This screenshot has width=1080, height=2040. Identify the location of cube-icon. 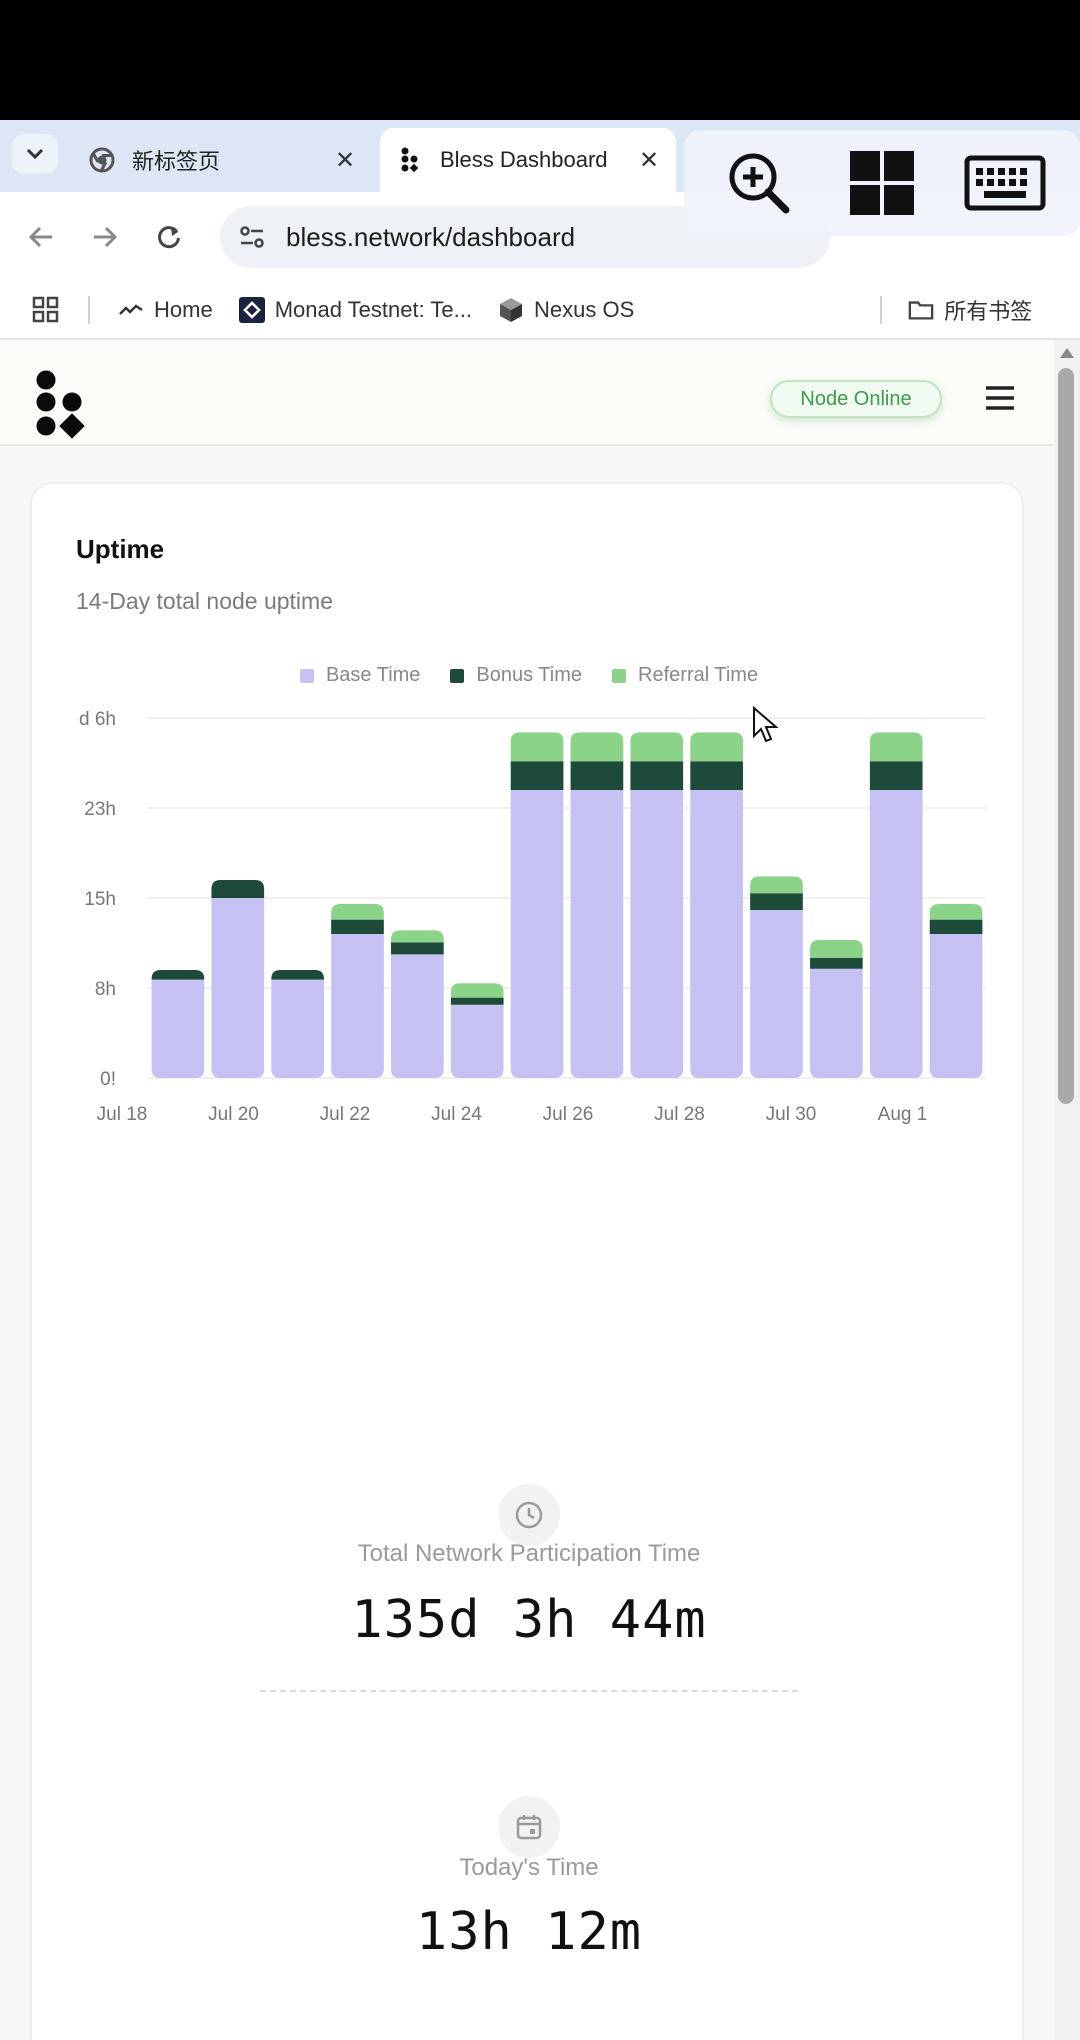
(511, 310).